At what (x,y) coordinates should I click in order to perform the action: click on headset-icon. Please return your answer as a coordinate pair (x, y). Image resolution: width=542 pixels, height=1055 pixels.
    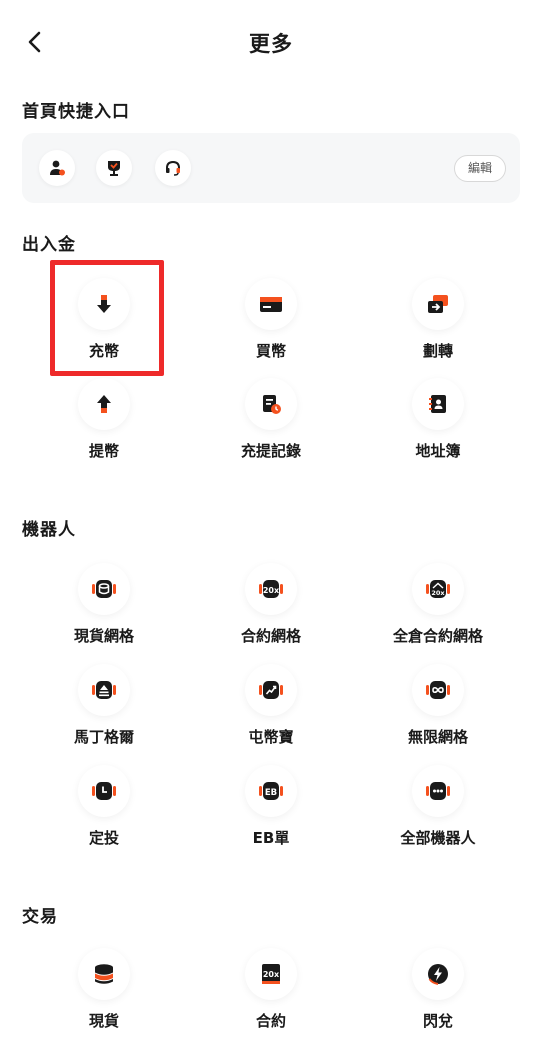
    Looking at the image, I should click on (173, 168).